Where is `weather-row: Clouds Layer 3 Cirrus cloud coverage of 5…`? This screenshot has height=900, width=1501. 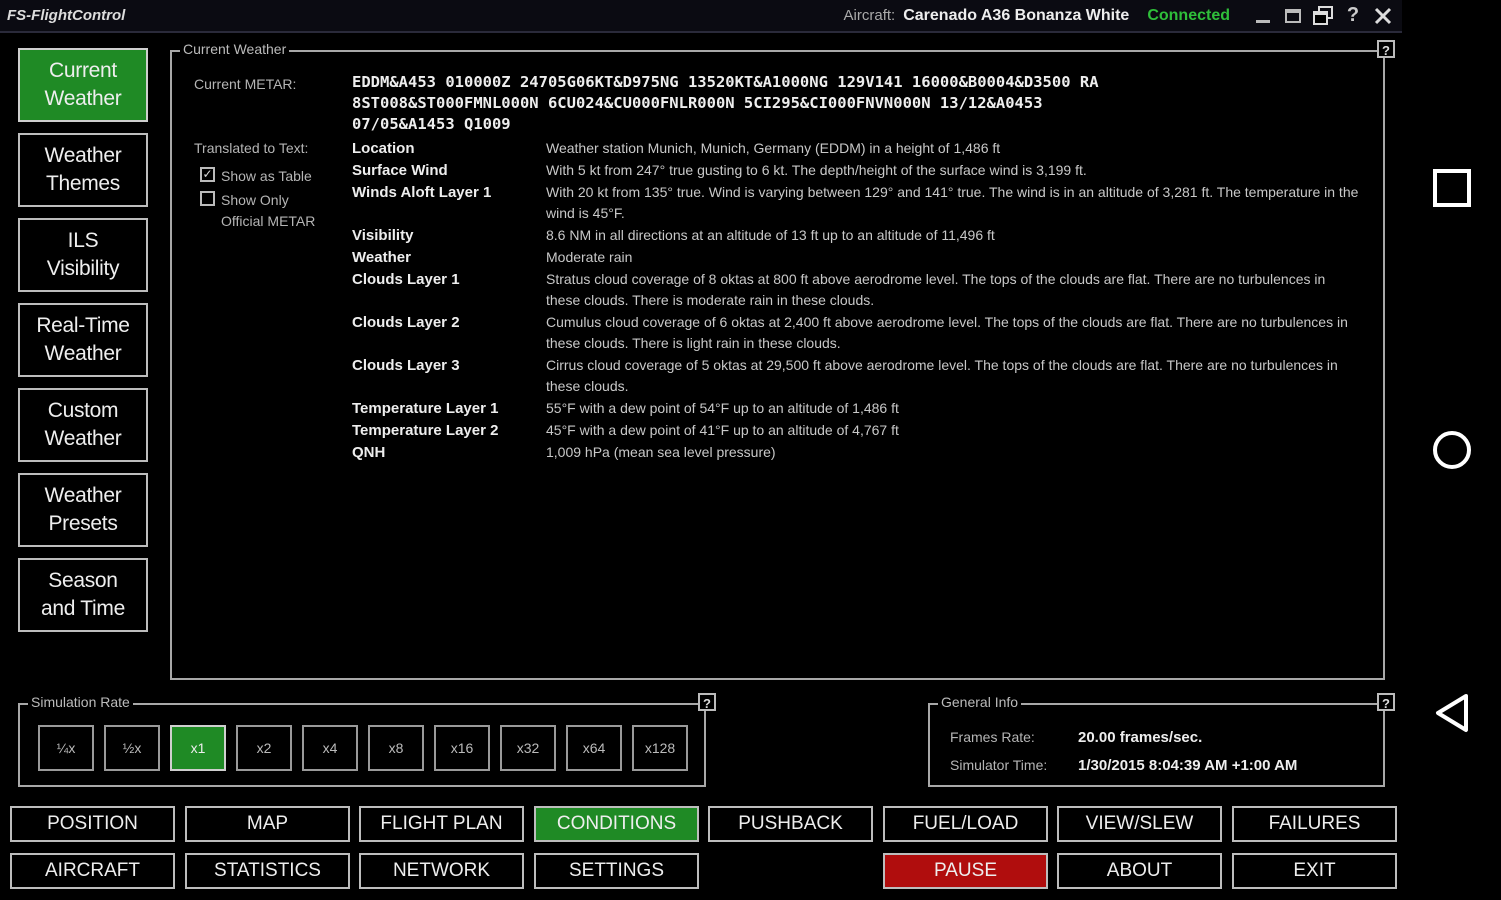
weather-row: Clouds Layer 3 Cirrus cloud coverage of 5… is located at coordinates (857, 376).